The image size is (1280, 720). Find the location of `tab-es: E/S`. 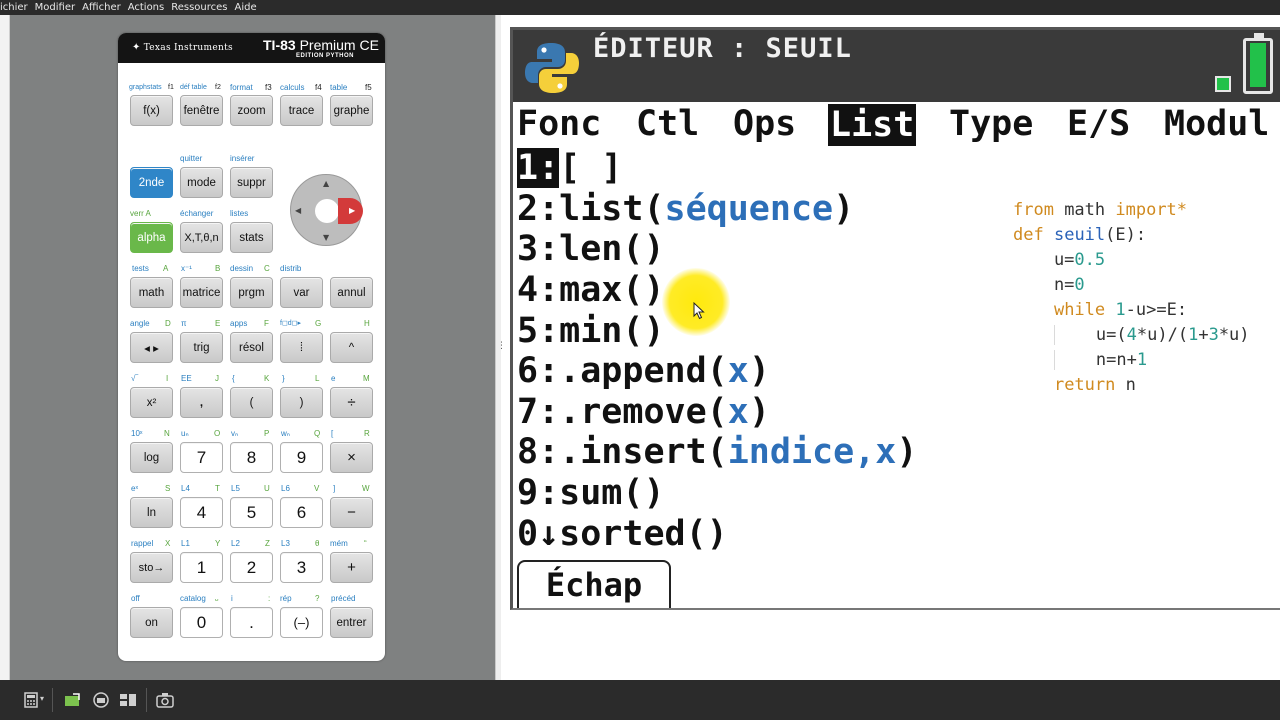

tab-es: E/S is located at coordinates (1098, 124).